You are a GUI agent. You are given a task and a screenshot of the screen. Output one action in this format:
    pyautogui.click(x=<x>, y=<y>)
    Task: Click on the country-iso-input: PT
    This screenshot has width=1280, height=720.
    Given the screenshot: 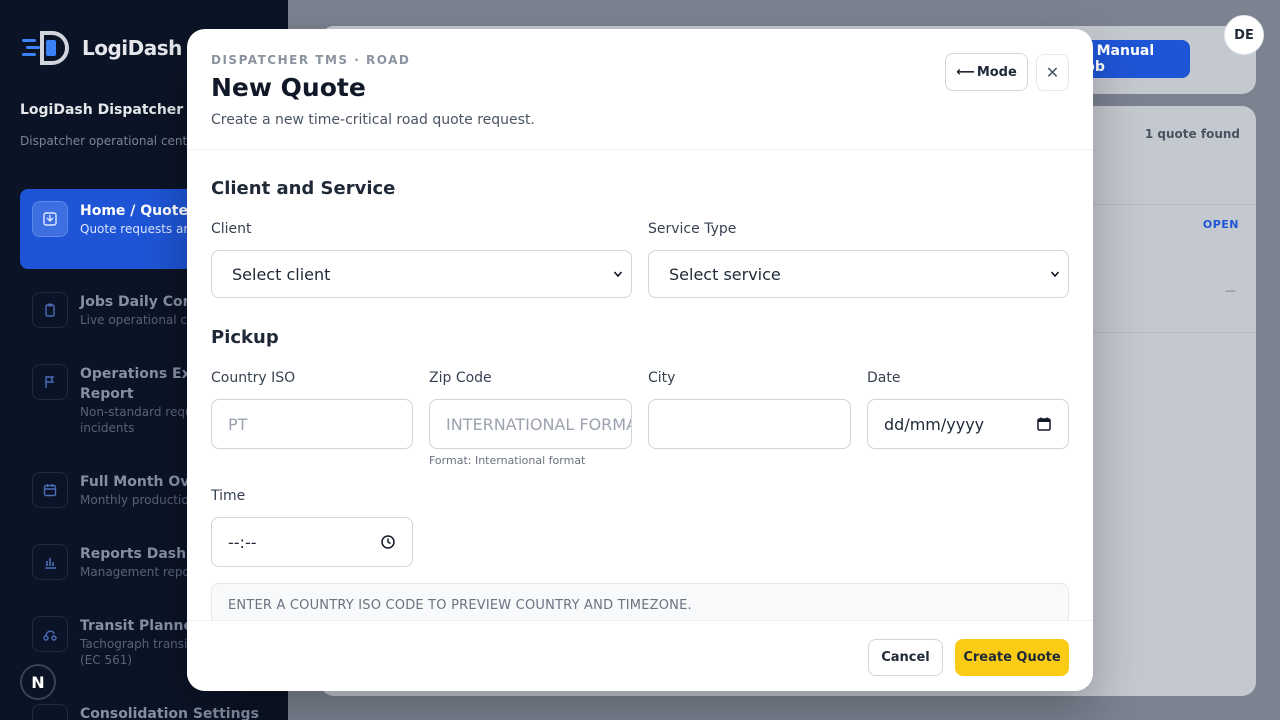 What is the action you would take?
    pyautogui.click(x=312, y=424)
    